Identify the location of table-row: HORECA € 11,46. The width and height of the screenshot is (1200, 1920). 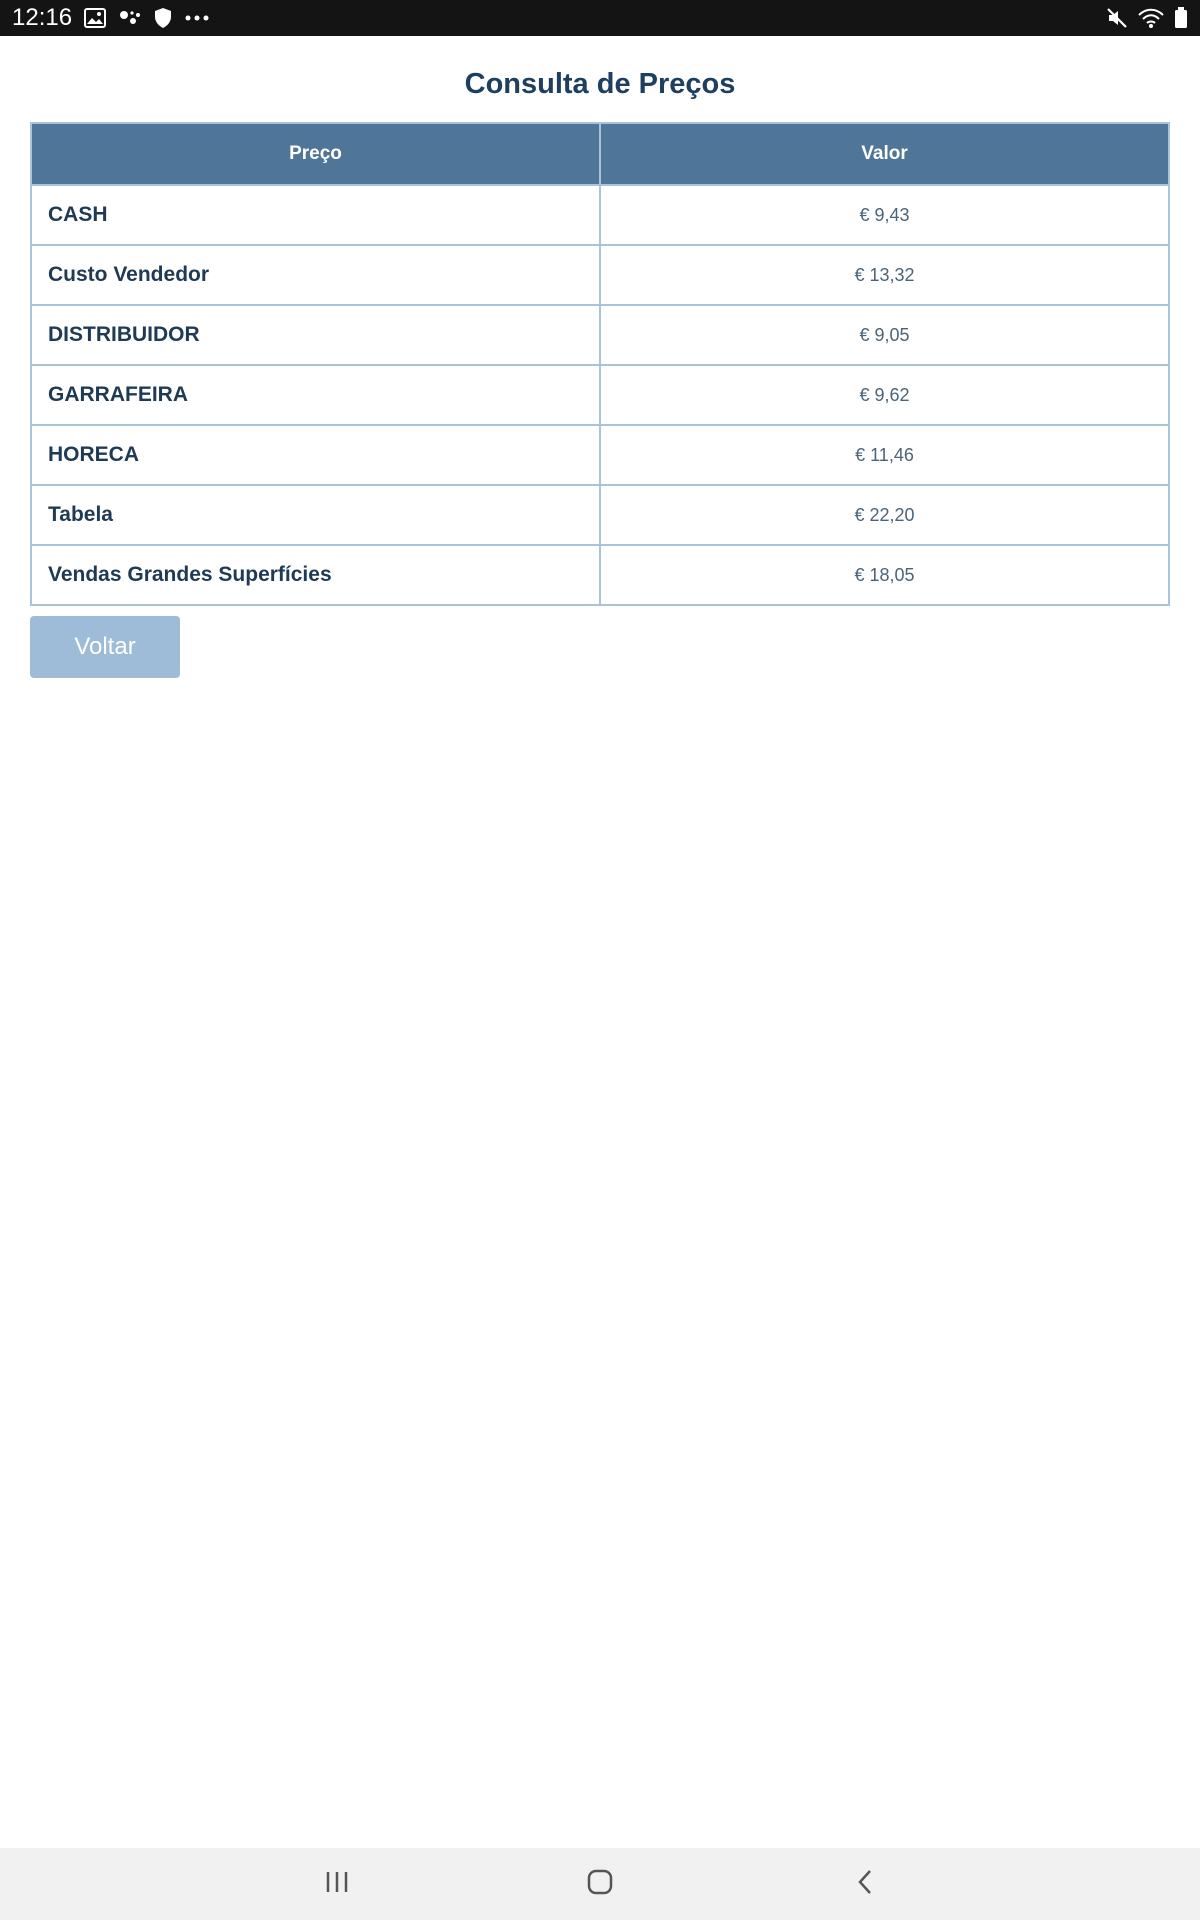
(600, 455).